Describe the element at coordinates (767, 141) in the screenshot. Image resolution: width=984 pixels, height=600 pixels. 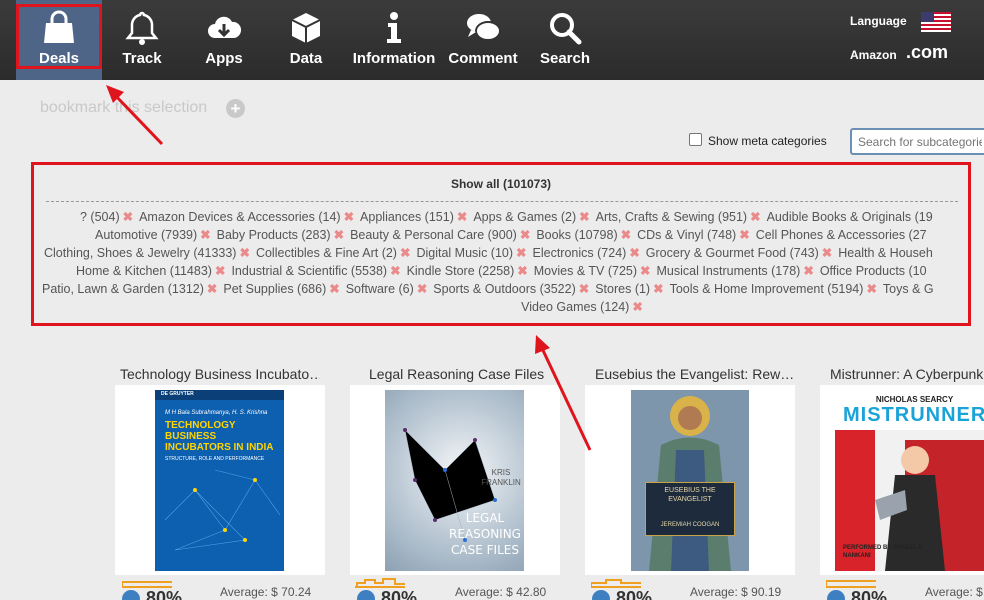
I see `show-meta-categories-label: Show meta categories` at that location.